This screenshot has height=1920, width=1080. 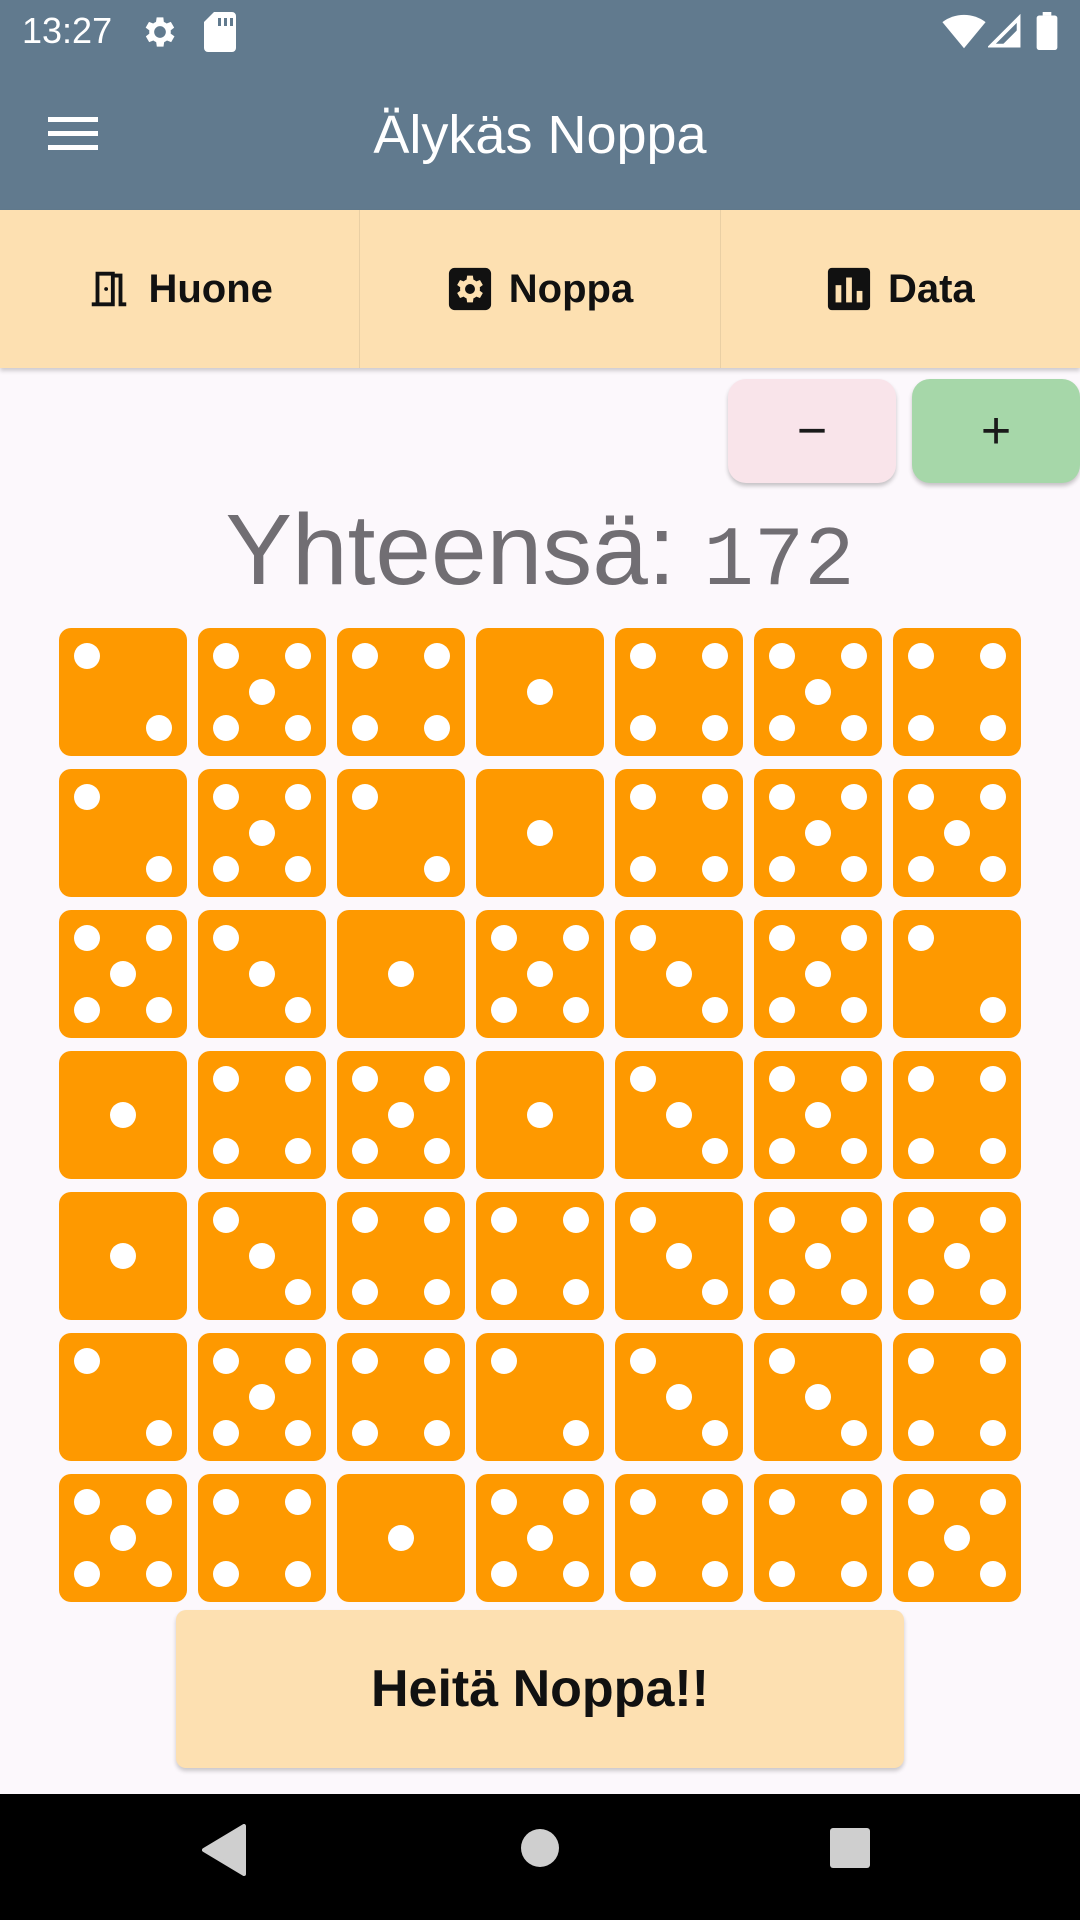 What do you see at coordinates (540, 31) in the screenshot?
I see `status-bar: 13:27` at bounding box center [540, 31].